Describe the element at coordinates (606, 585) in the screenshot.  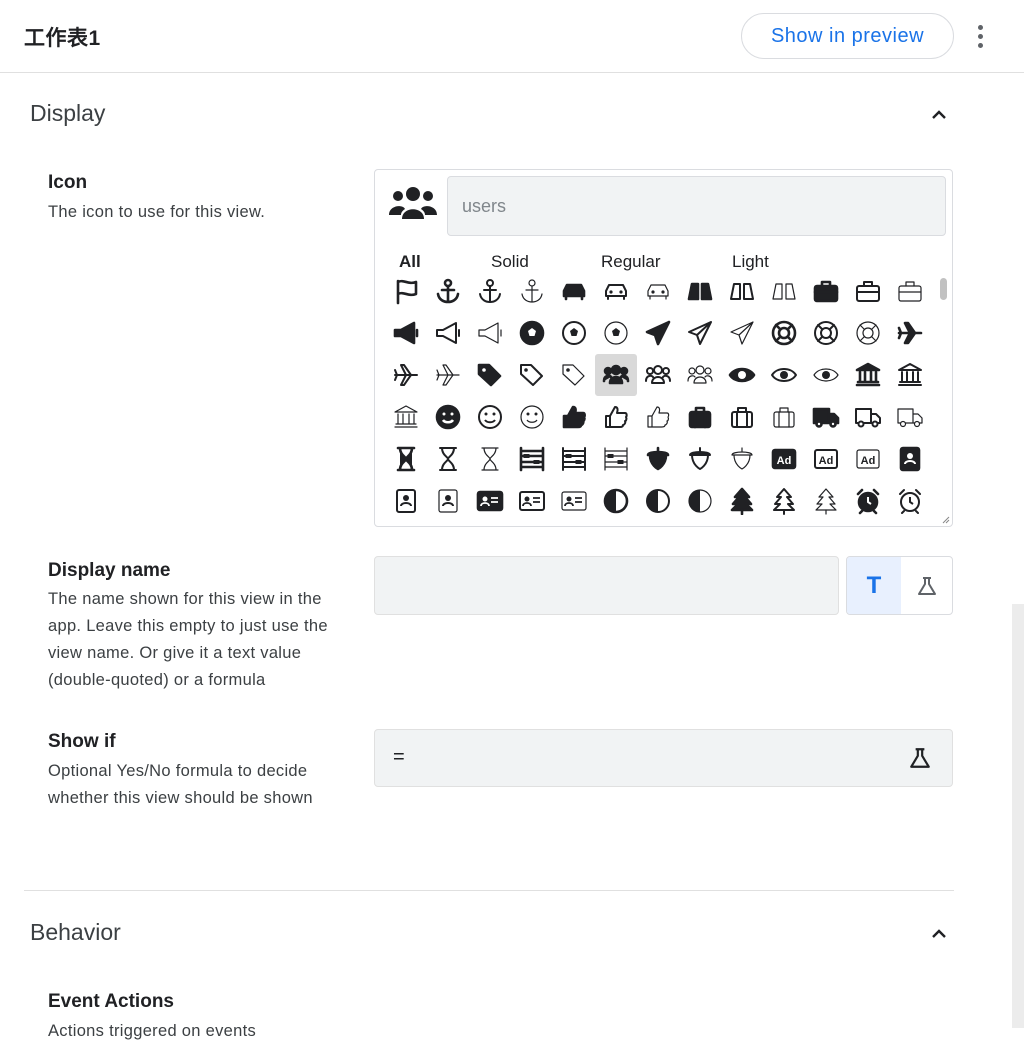
I see `display-name-input` at that location.